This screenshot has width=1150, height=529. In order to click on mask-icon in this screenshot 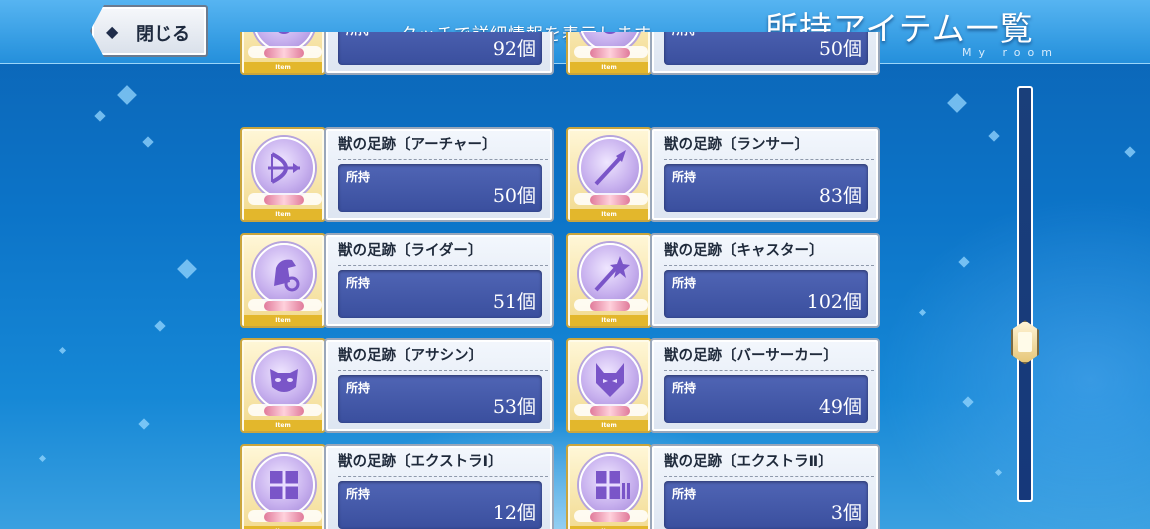, I will do `click(284, 379)`.